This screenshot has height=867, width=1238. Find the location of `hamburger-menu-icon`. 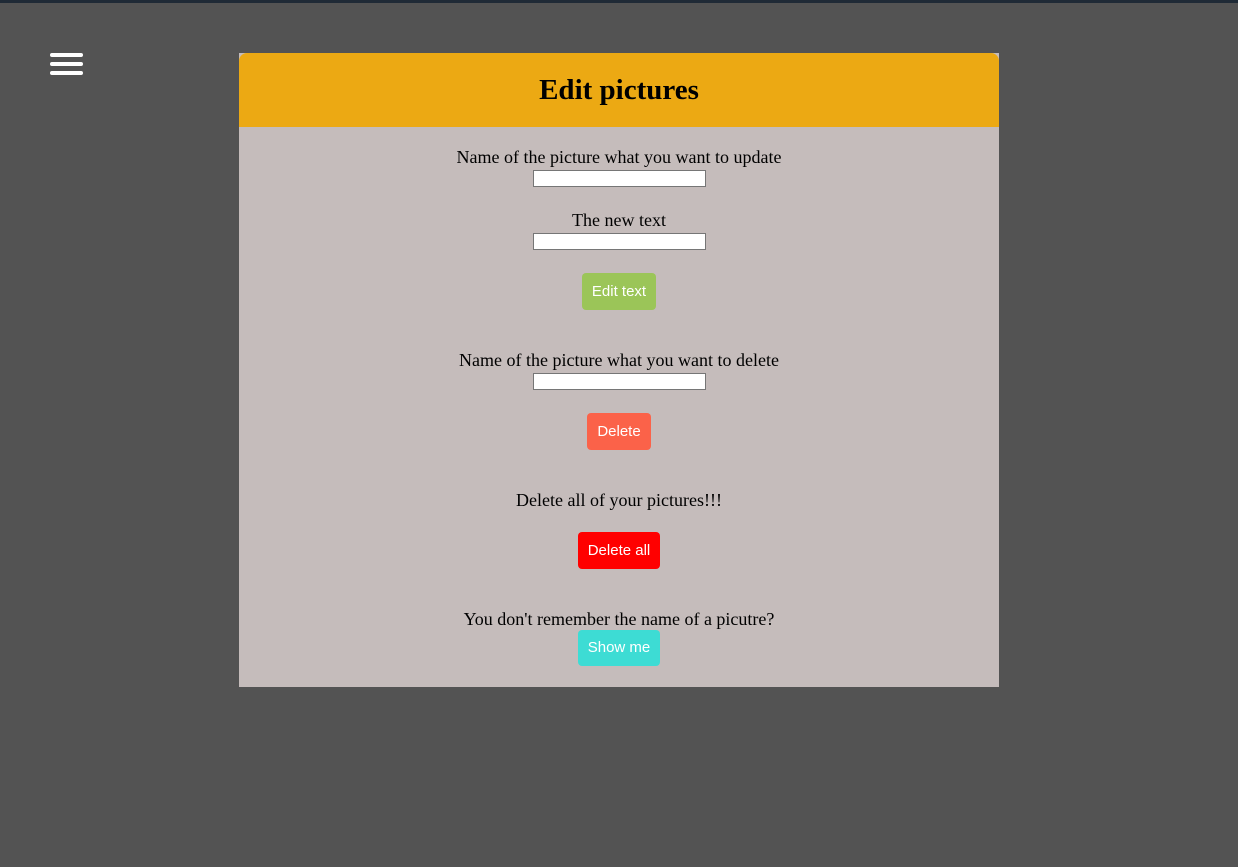

hamburger-menu-icon is located at coordinates (66, 64).